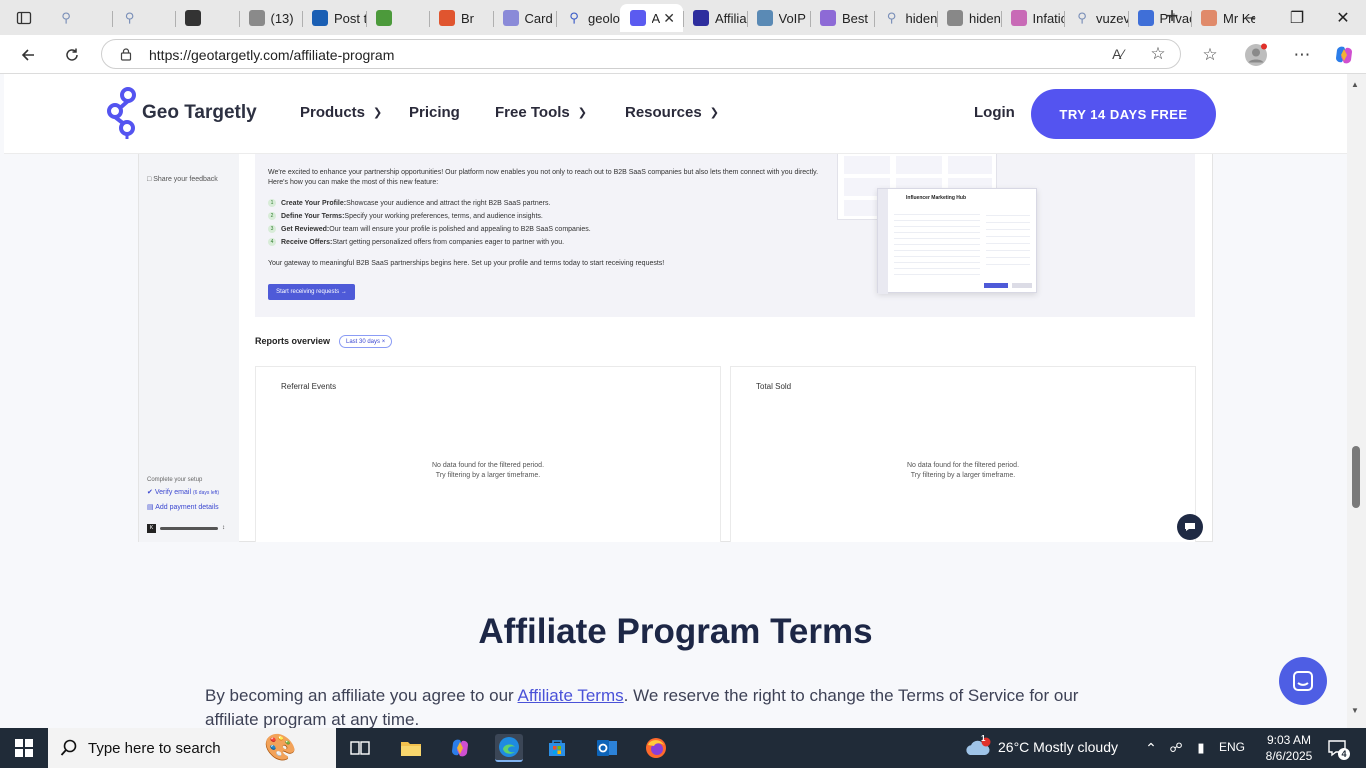  What do you see at coordinates (72, 55) in the screenshot?
I see `refresh-button` at bounding box center [72, 55].